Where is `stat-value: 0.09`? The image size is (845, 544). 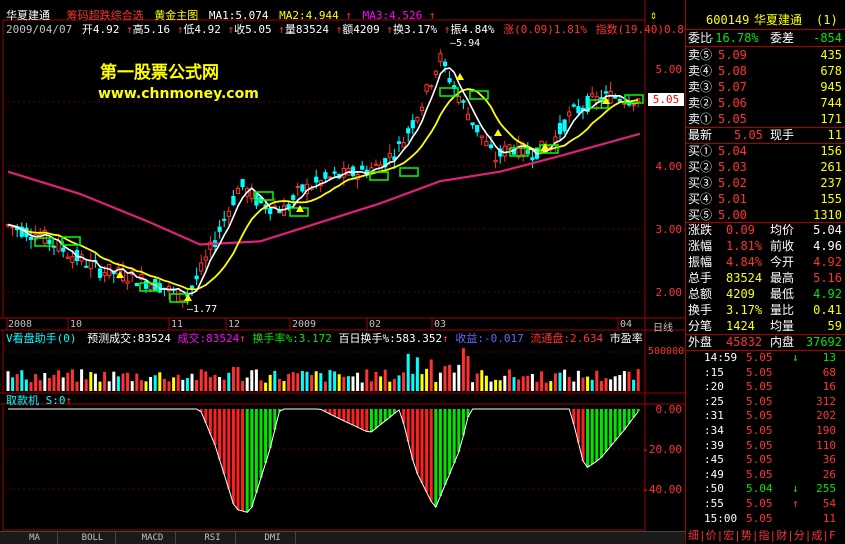
stat-value: 0.09 is located at coordinates (740, 230).